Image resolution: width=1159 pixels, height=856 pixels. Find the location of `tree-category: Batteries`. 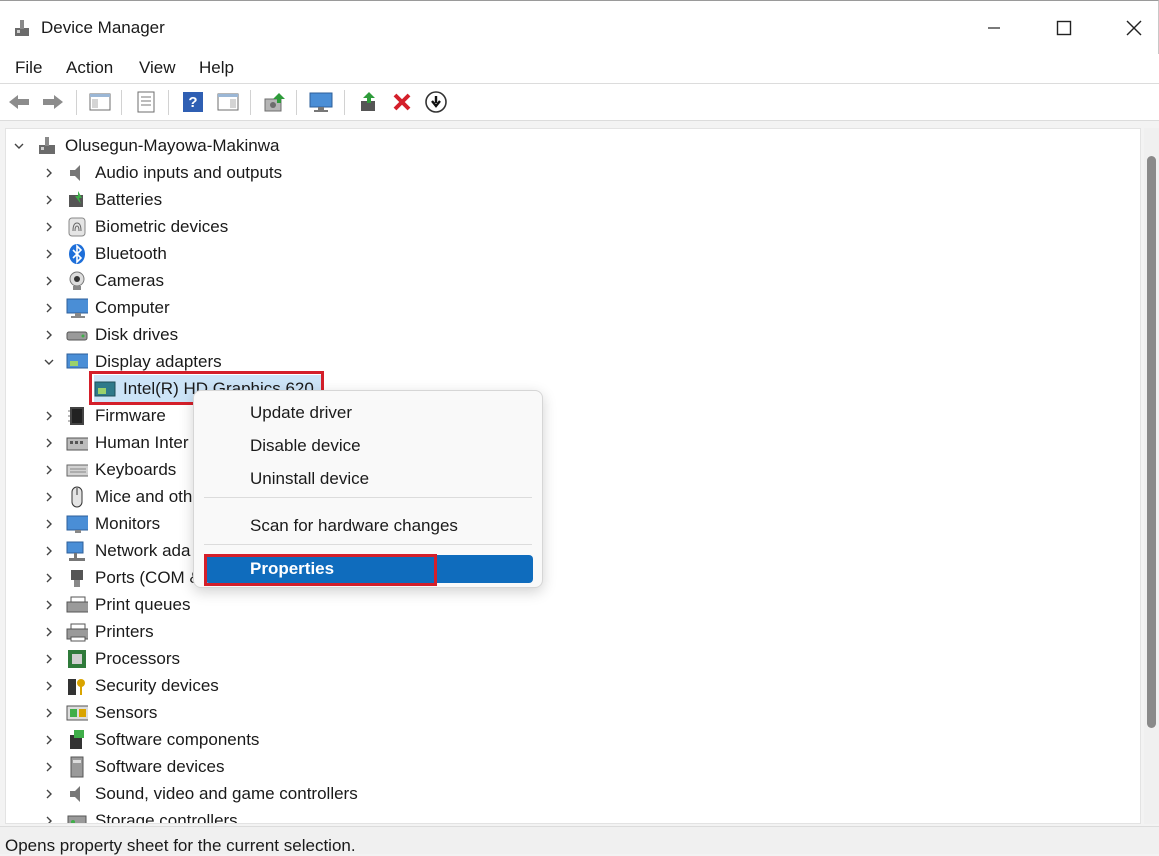

tree-category: Batteries is located at coordinates (102, 199).